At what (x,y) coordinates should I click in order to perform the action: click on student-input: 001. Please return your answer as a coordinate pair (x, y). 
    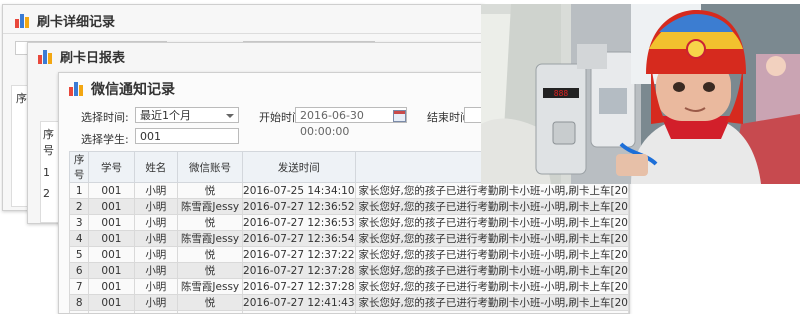
    Looking at the image, I should click on (187, 136).